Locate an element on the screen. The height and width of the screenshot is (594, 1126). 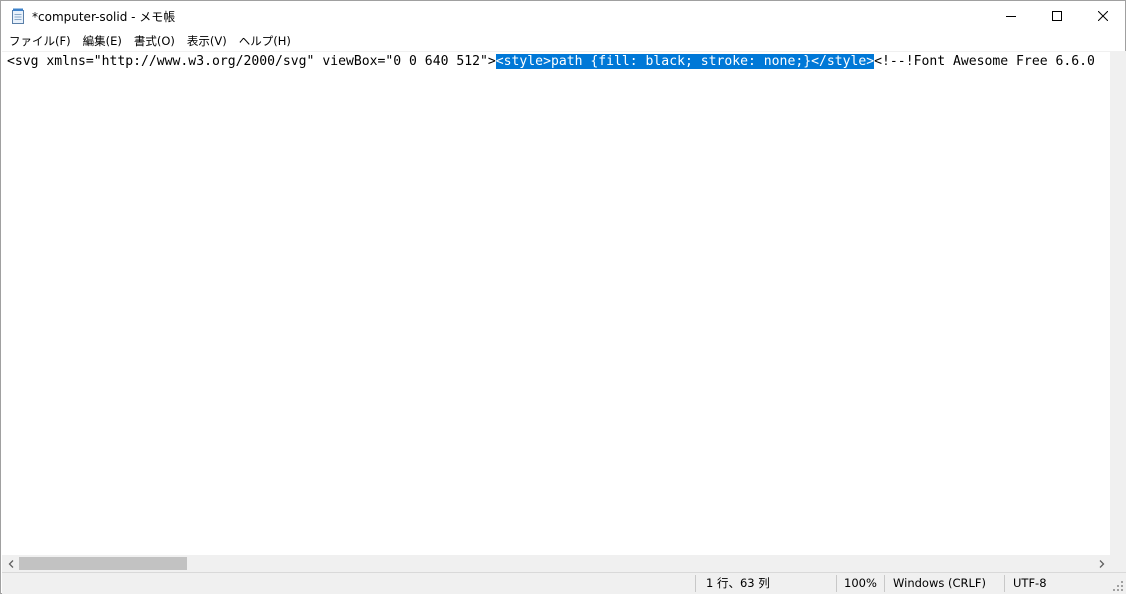
title-bar: *computer-solid - メモ帳 is located at coordinates (563, 16).